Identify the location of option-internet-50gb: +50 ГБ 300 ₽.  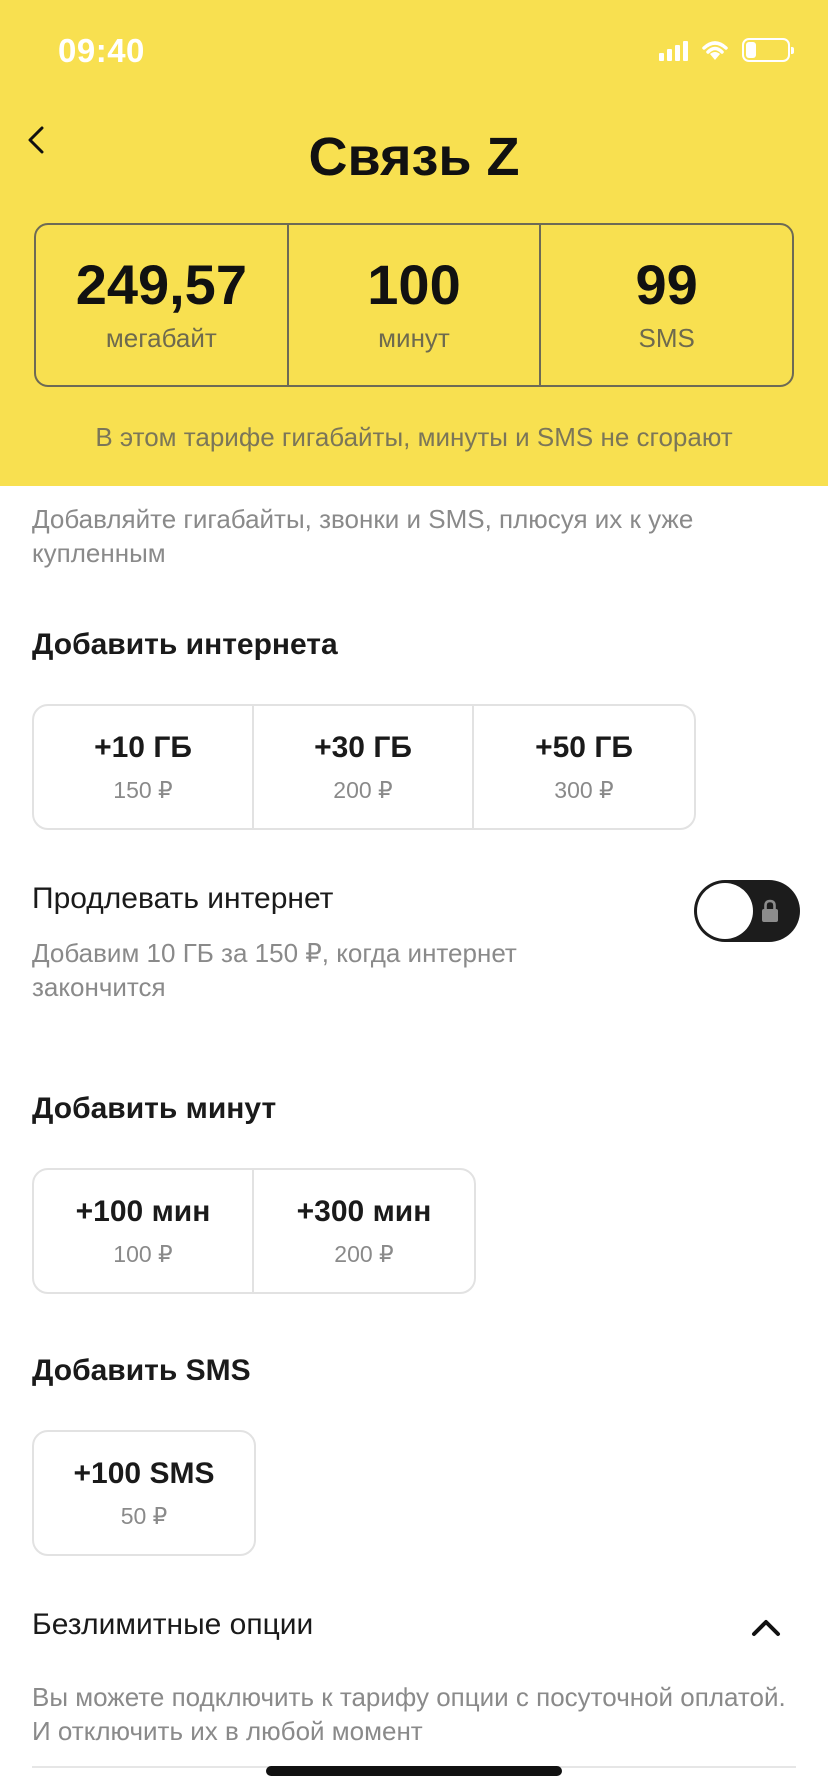
(584, 767).